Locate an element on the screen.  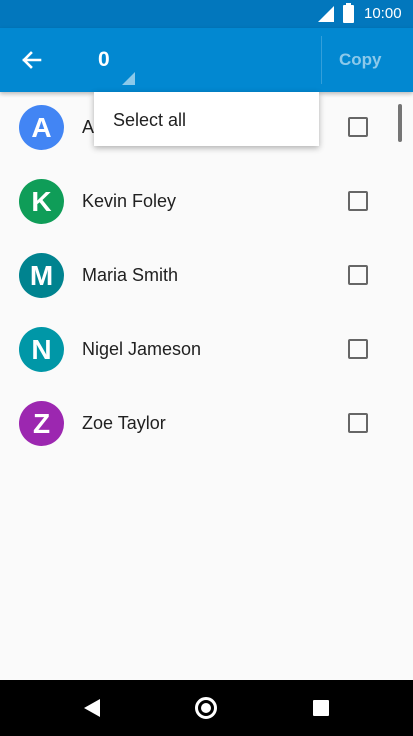
avatar: K is located at coordinates (41, 201).